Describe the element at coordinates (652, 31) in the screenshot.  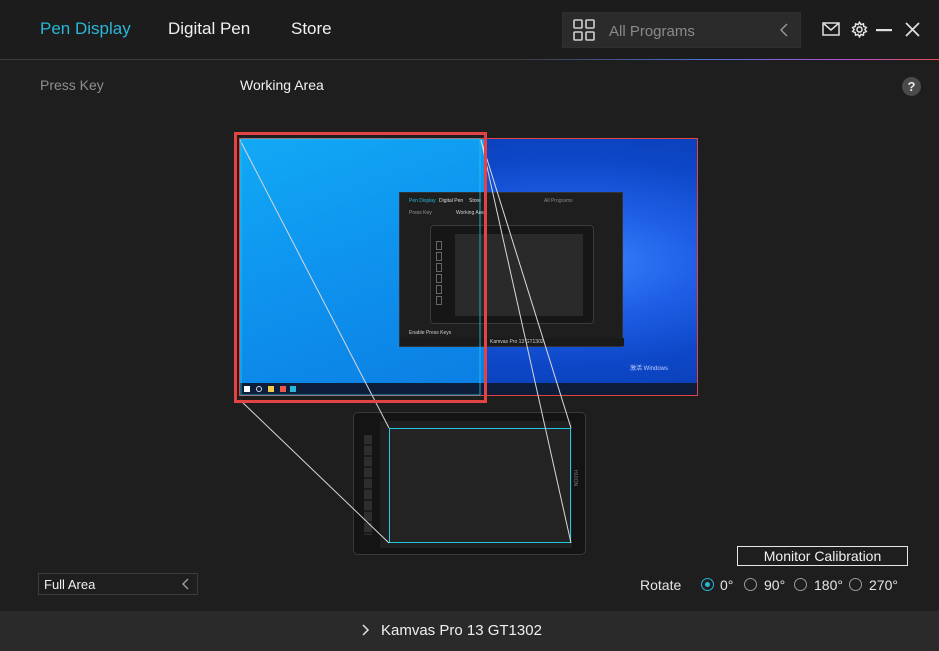
I see `program-selector-text: All Programs` at that location.